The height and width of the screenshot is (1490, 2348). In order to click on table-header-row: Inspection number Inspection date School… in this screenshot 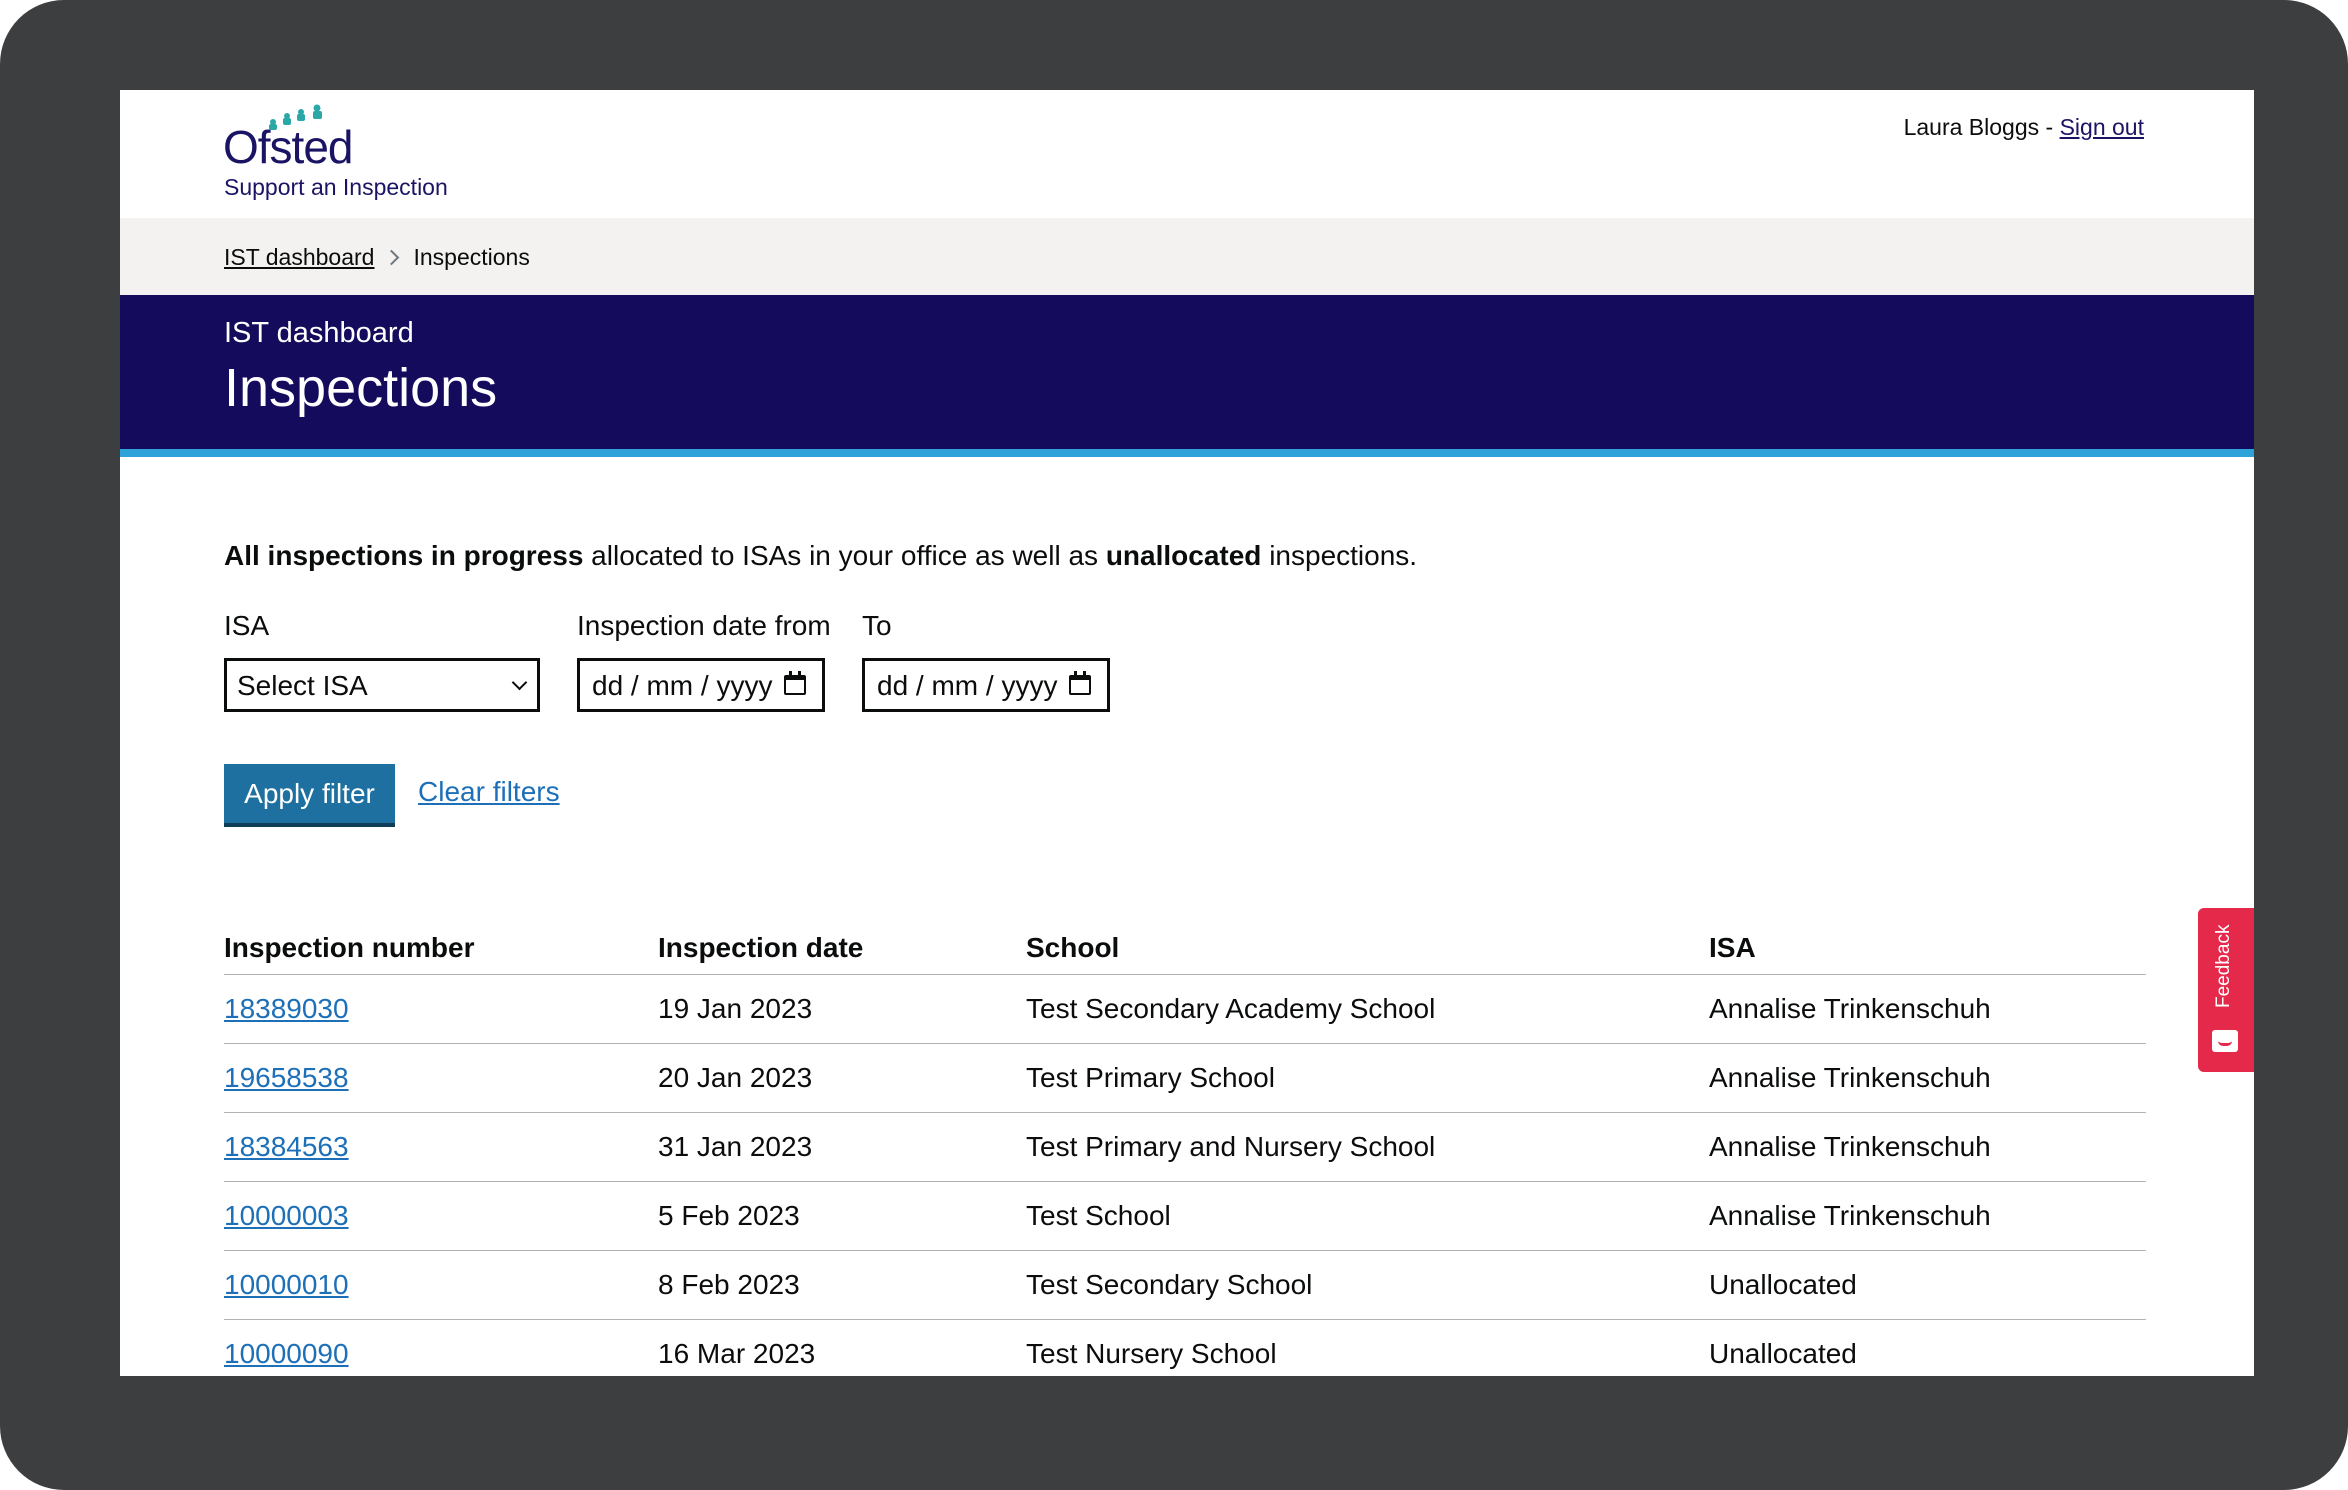, I will do `click(1185, 941)`.